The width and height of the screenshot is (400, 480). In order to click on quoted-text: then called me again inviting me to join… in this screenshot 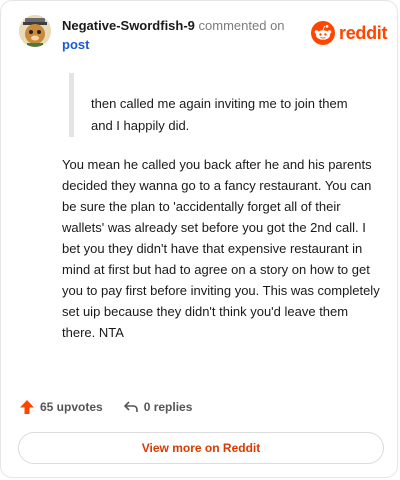, I will do `click(219, 114)`.